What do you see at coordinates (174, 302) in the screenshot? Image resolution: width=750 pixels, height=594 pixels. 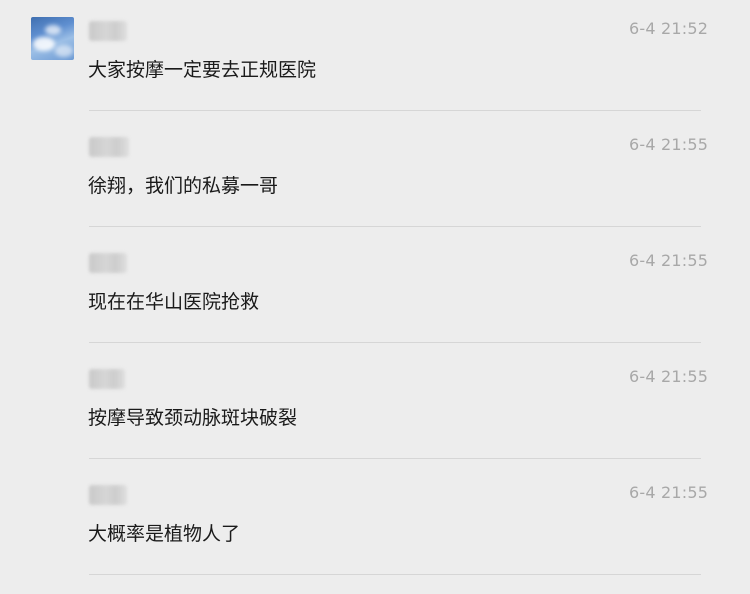 I see `comment-text: 现在在华山医院抢救` at bounding box center [174, 302].